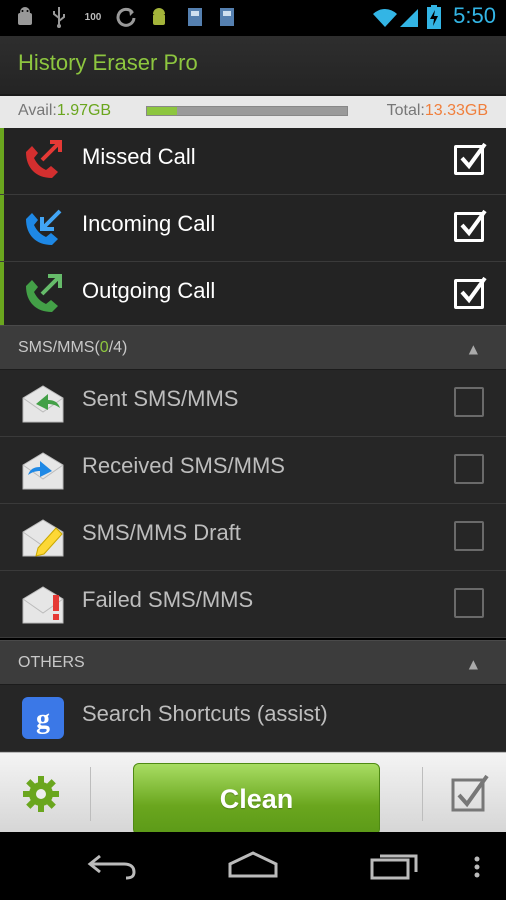  What do you see at coordinates (168, 599) in the screenshot?
I see `list-item-label: Failed SMS/MMS` at bounding box center [168, 599].